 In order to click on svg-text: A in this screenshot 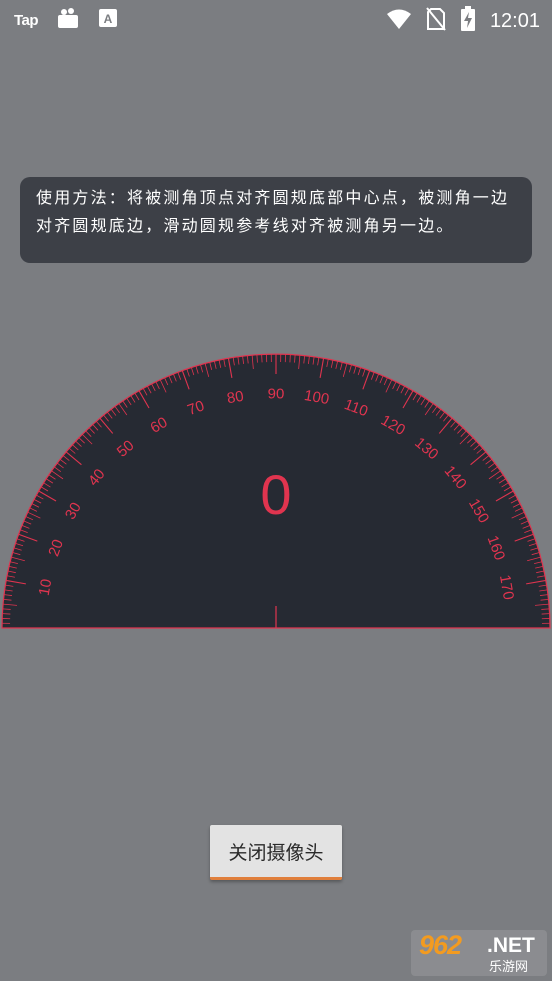, I will do `click(108, 19)`.